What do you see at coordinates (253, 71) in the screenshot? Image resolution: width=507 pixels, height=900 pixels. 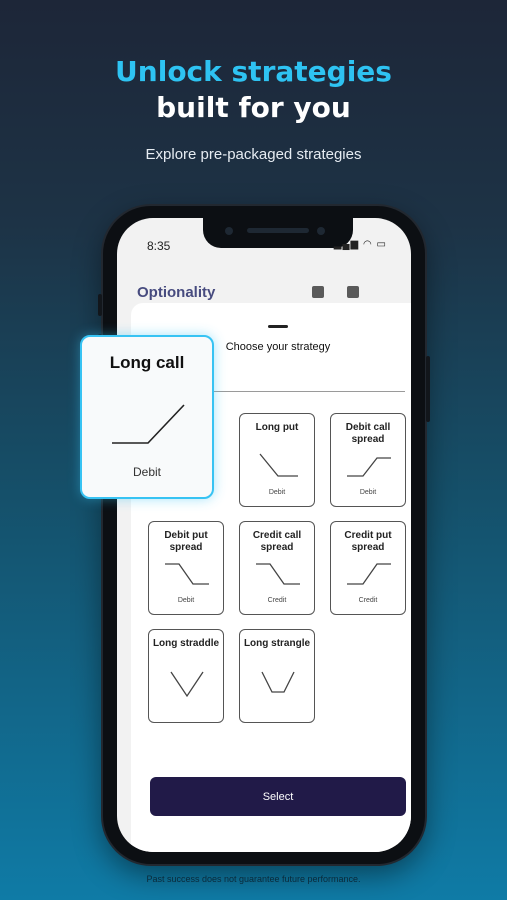 I see `headline-line-1: Unlock strategies` at bounding box center [253, 71].